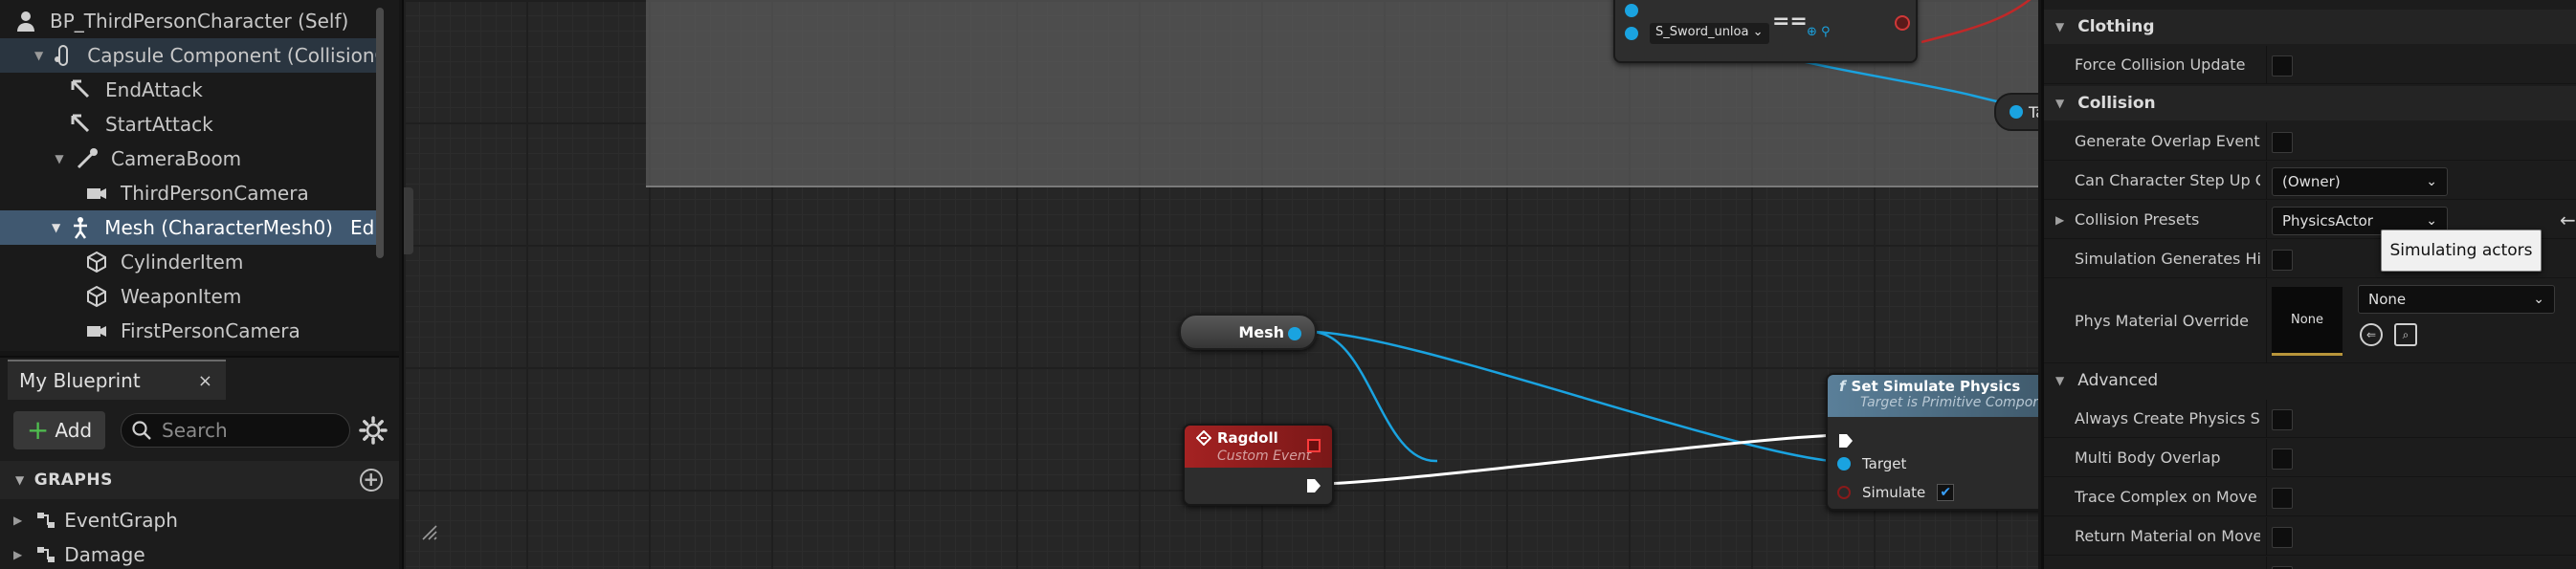 The image size is (2576, 569). I want to click on edit-in-link: Edit in, so click(364, 227).